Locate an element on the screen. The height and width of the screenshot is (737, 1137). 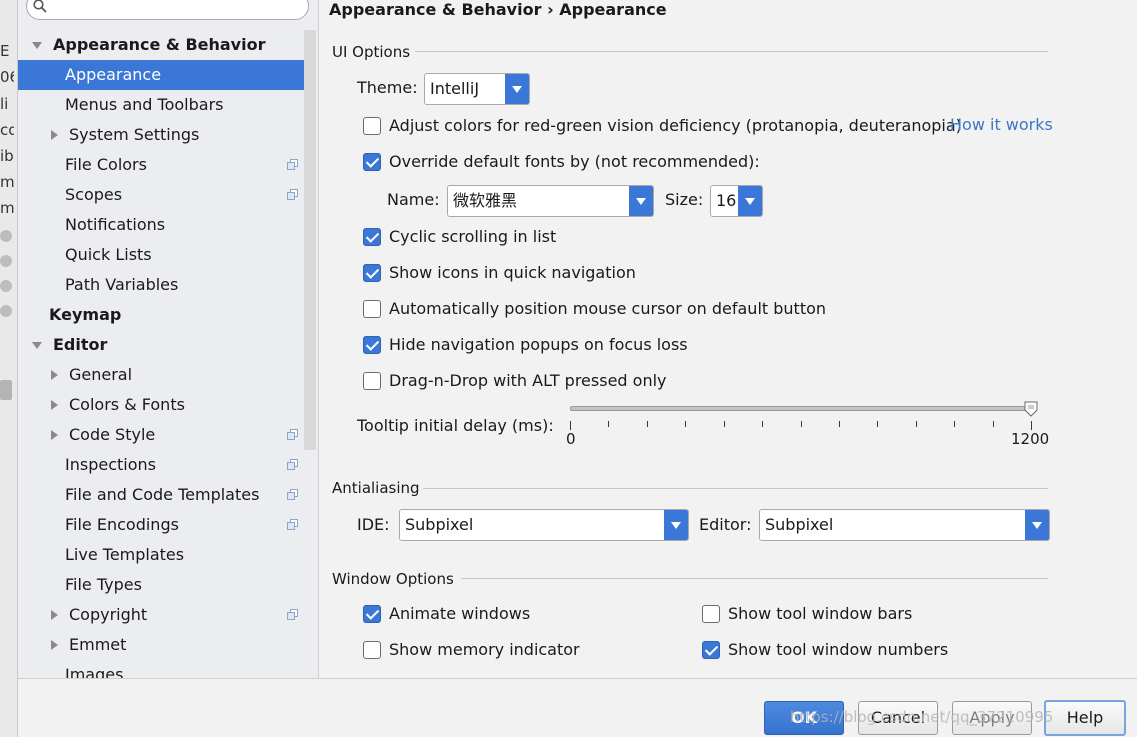
background-text-fragment: li is located at coordinates (4, 104).